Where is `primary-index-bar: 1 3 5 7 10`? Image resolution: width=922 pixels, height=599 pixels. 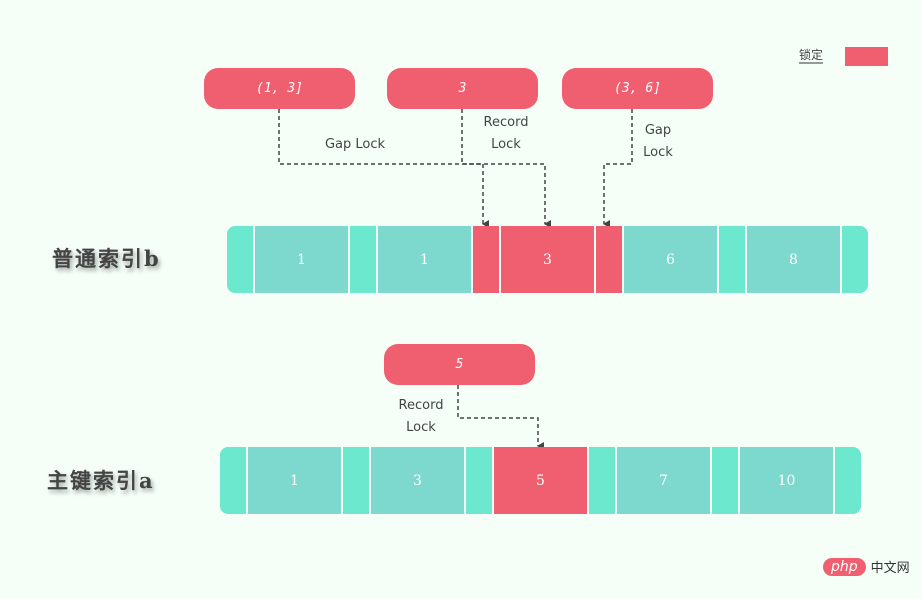 primary-index-bar: 1 3 5 7 10 is located at coordinates (540, 480).